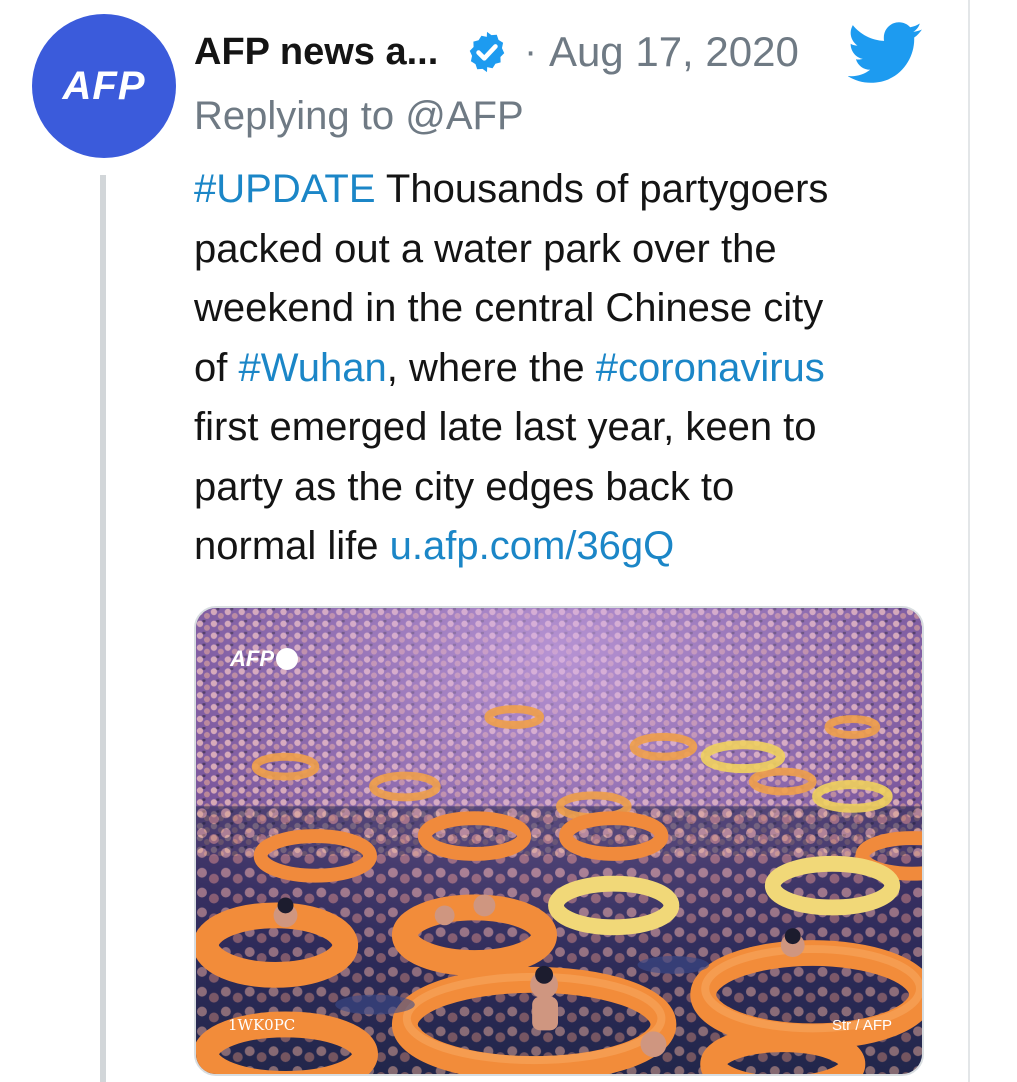  I want to click on image-code: 1WK0PC, so click(262, 1025).